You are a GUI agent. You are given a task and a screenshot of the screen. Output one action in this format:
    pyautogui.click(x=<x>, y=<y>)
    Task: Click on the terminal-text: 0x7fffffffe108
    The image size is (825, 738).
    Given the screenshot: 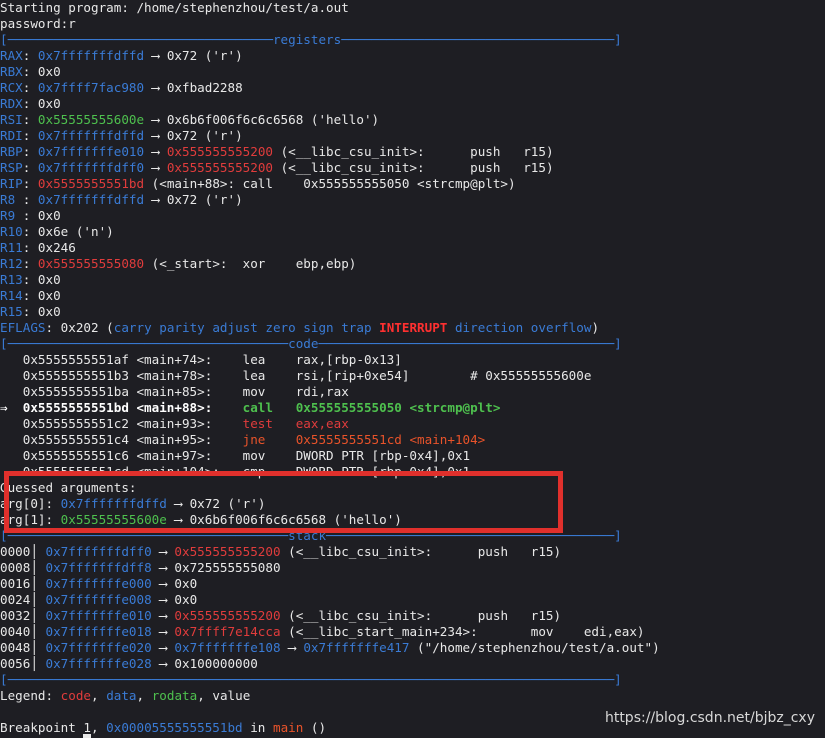 What is the action you would take?
    pyautogui.click(x=227, y=647)
    